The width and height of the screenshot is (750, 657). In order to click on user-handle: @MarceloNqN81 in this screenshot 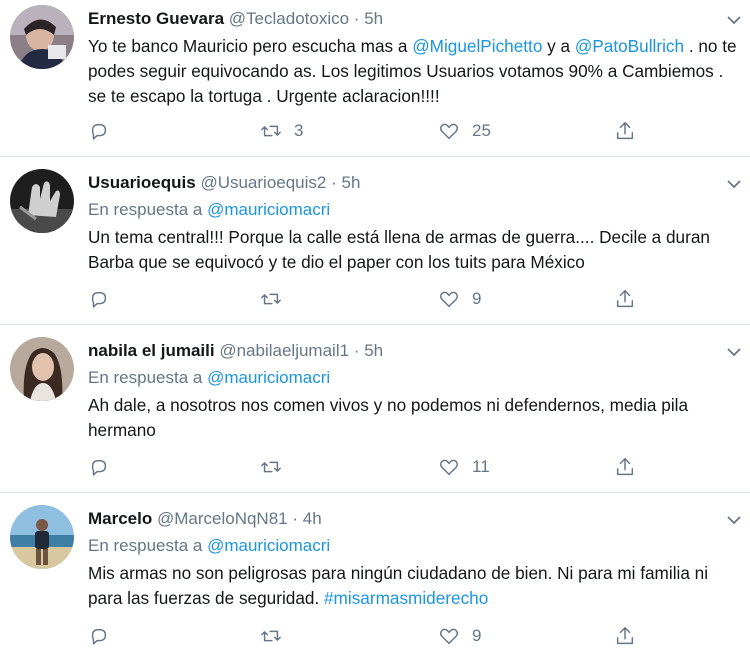, I will do `click(222, 518)`.